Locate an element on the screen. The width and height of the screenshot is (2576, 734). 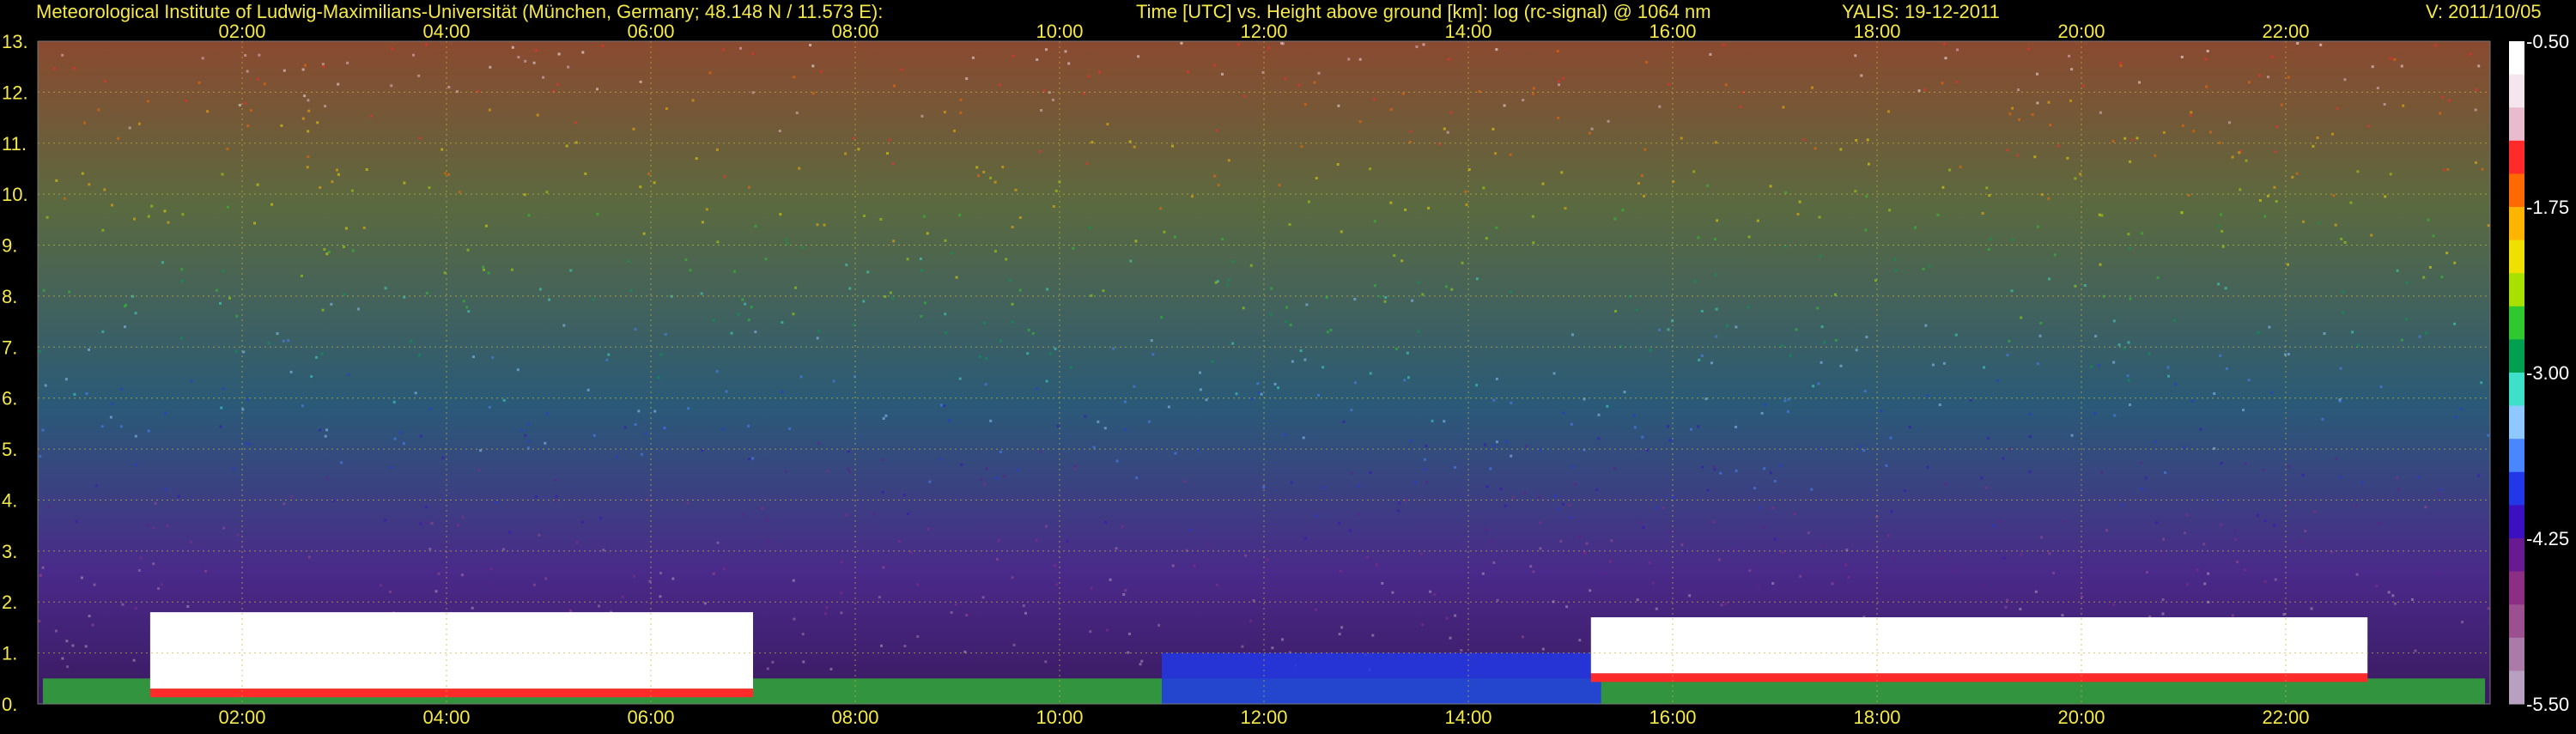
colorbar-tick-label: -5.50 is located at coordinates (2547, 704).